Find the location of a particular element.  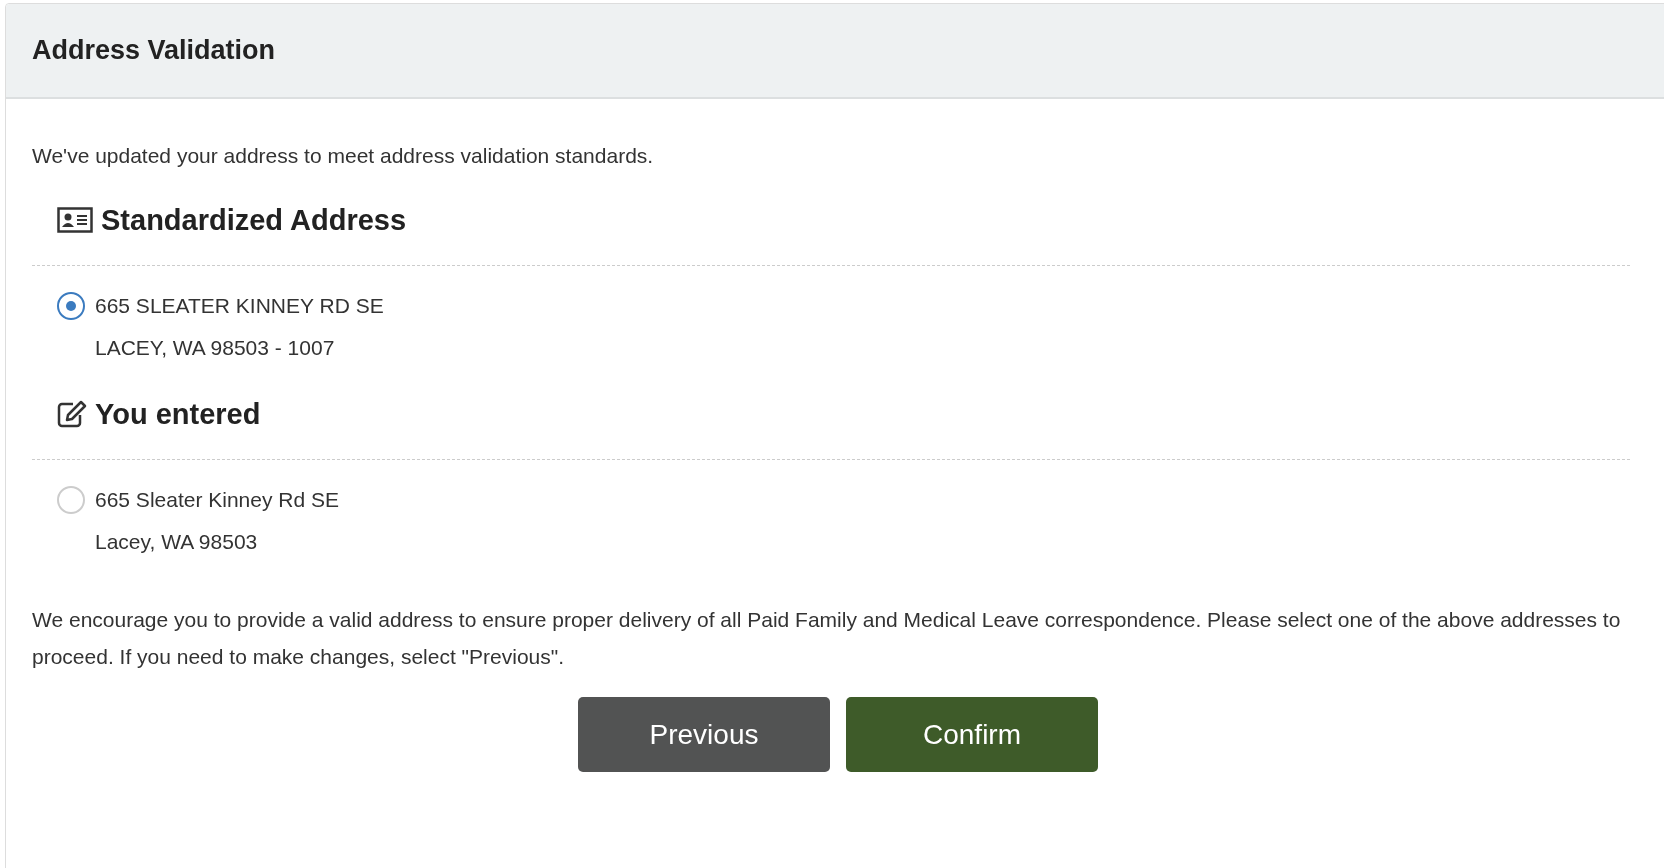

address-line: LACEY, WA 98503 - 1007 is located at coordinates (215, 348).